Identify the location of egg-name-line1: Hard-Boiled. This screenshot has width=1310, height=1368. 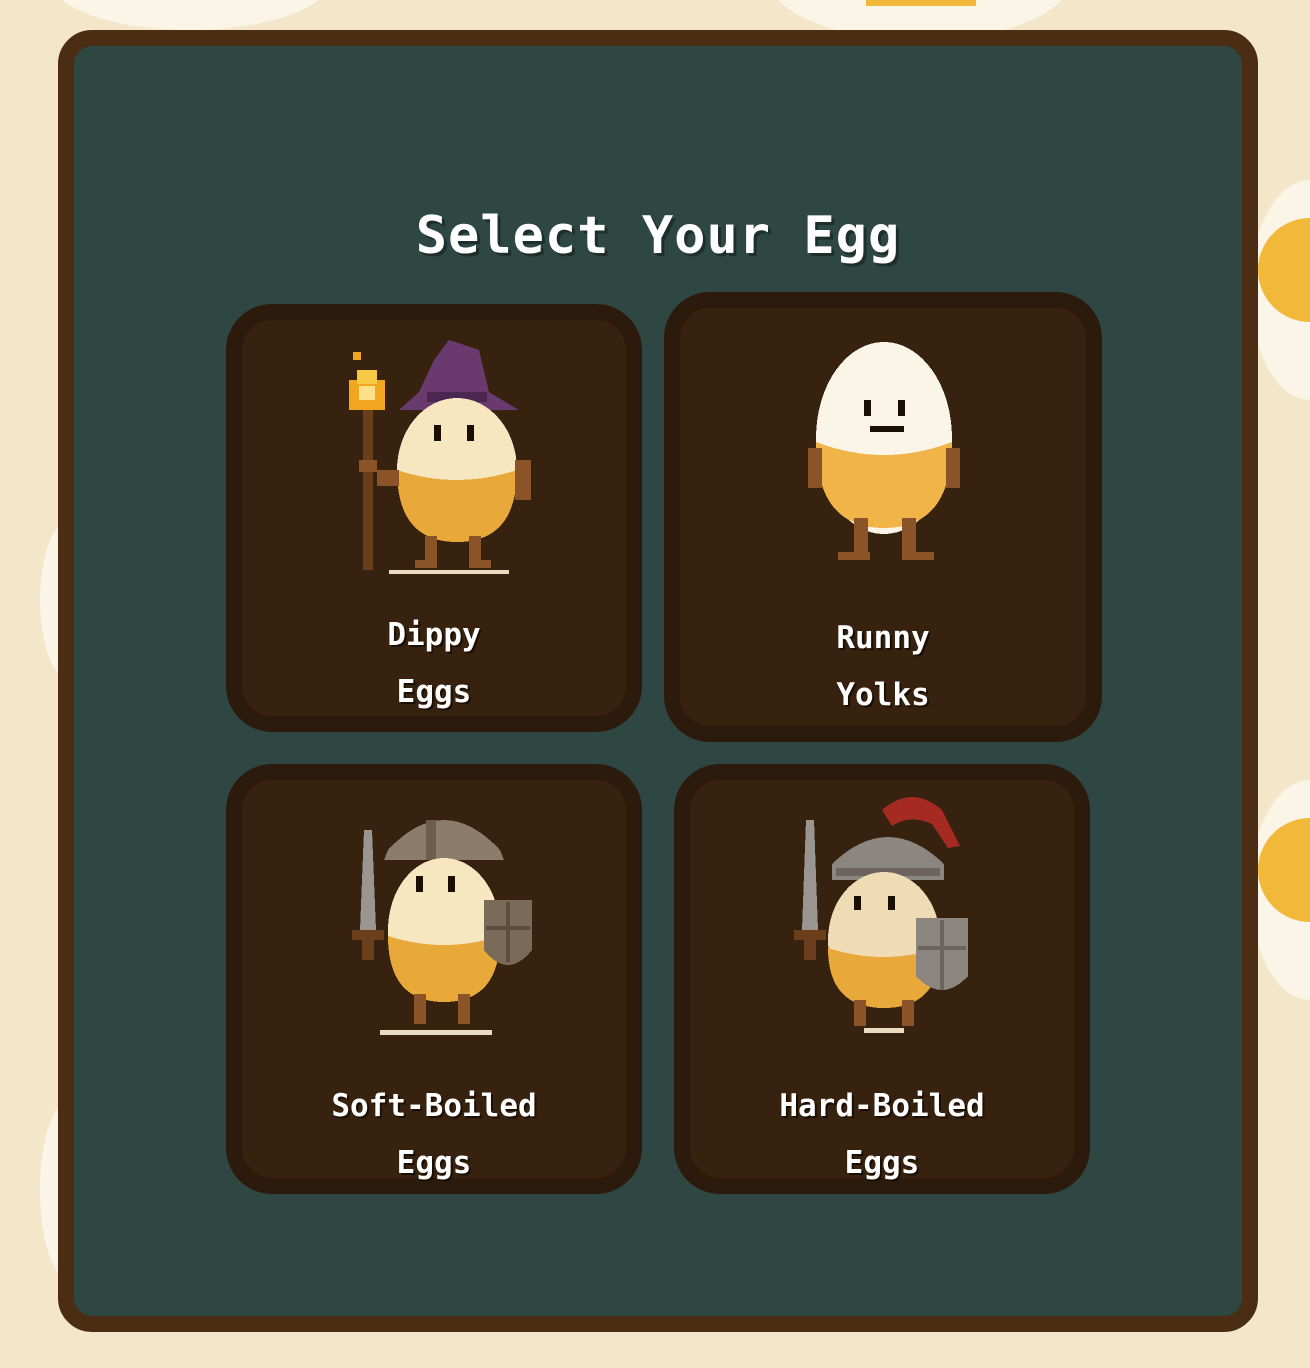
(882, 1106).